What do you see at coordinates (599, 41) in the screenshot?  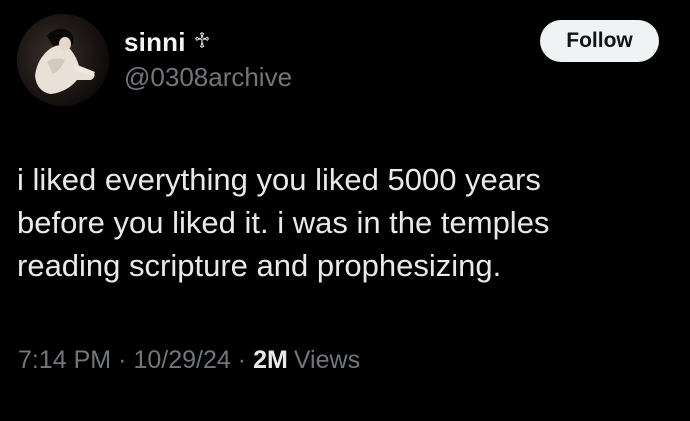 I see `follow-button: Follow` at bounding box center [599, 41].